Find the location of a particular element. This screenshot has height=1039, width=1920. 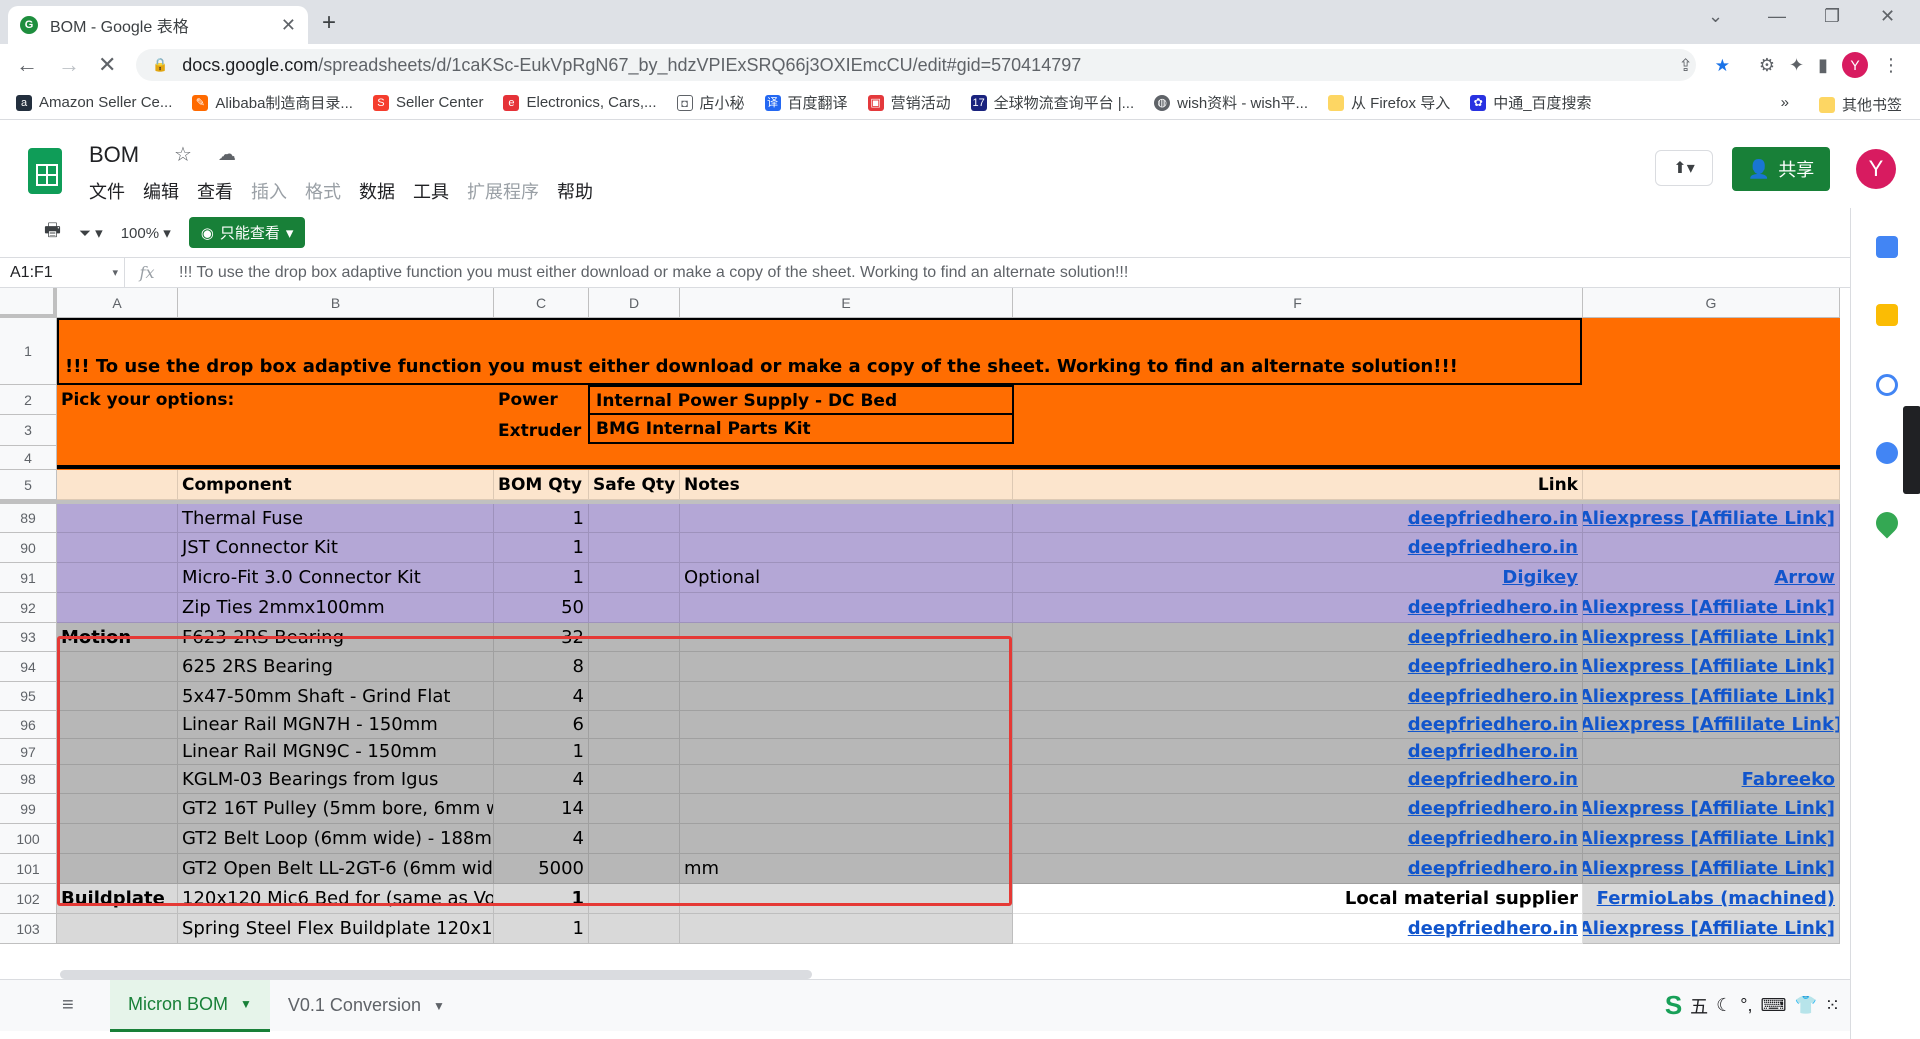

skin-icon: 👕 is located at coordinates (1805, 1005).